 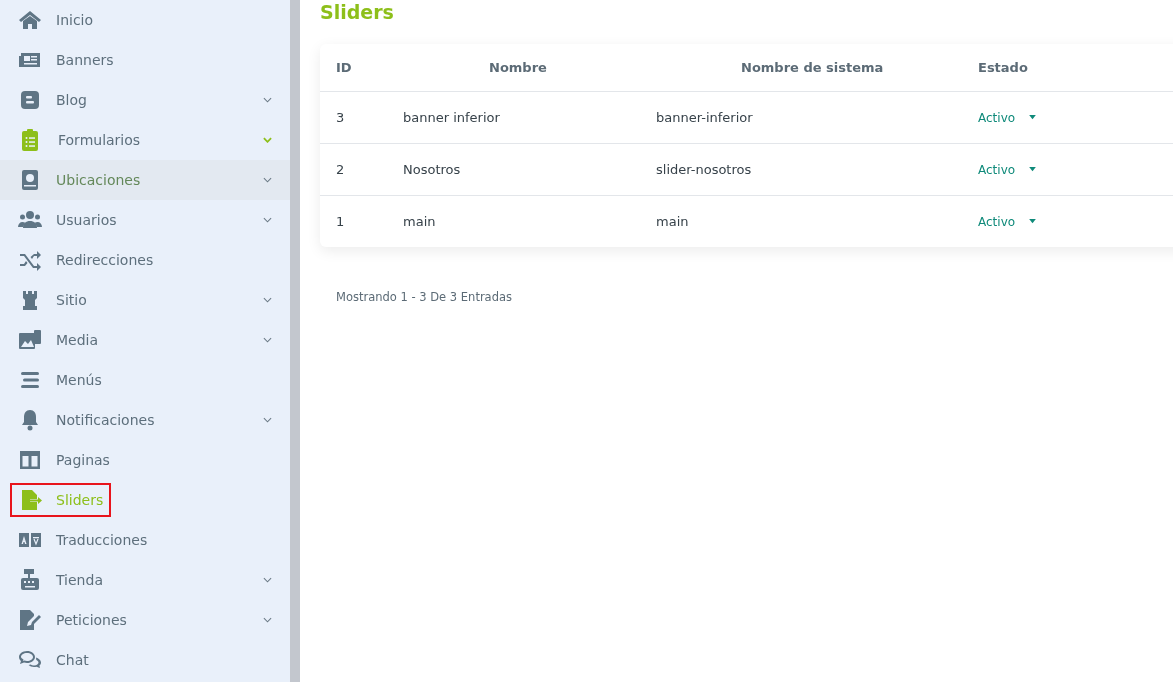 What do you see at coordinates (80, 500) in the screenshot?
I see `sidebar-label: Sliders` at bounding box center [80, 500].